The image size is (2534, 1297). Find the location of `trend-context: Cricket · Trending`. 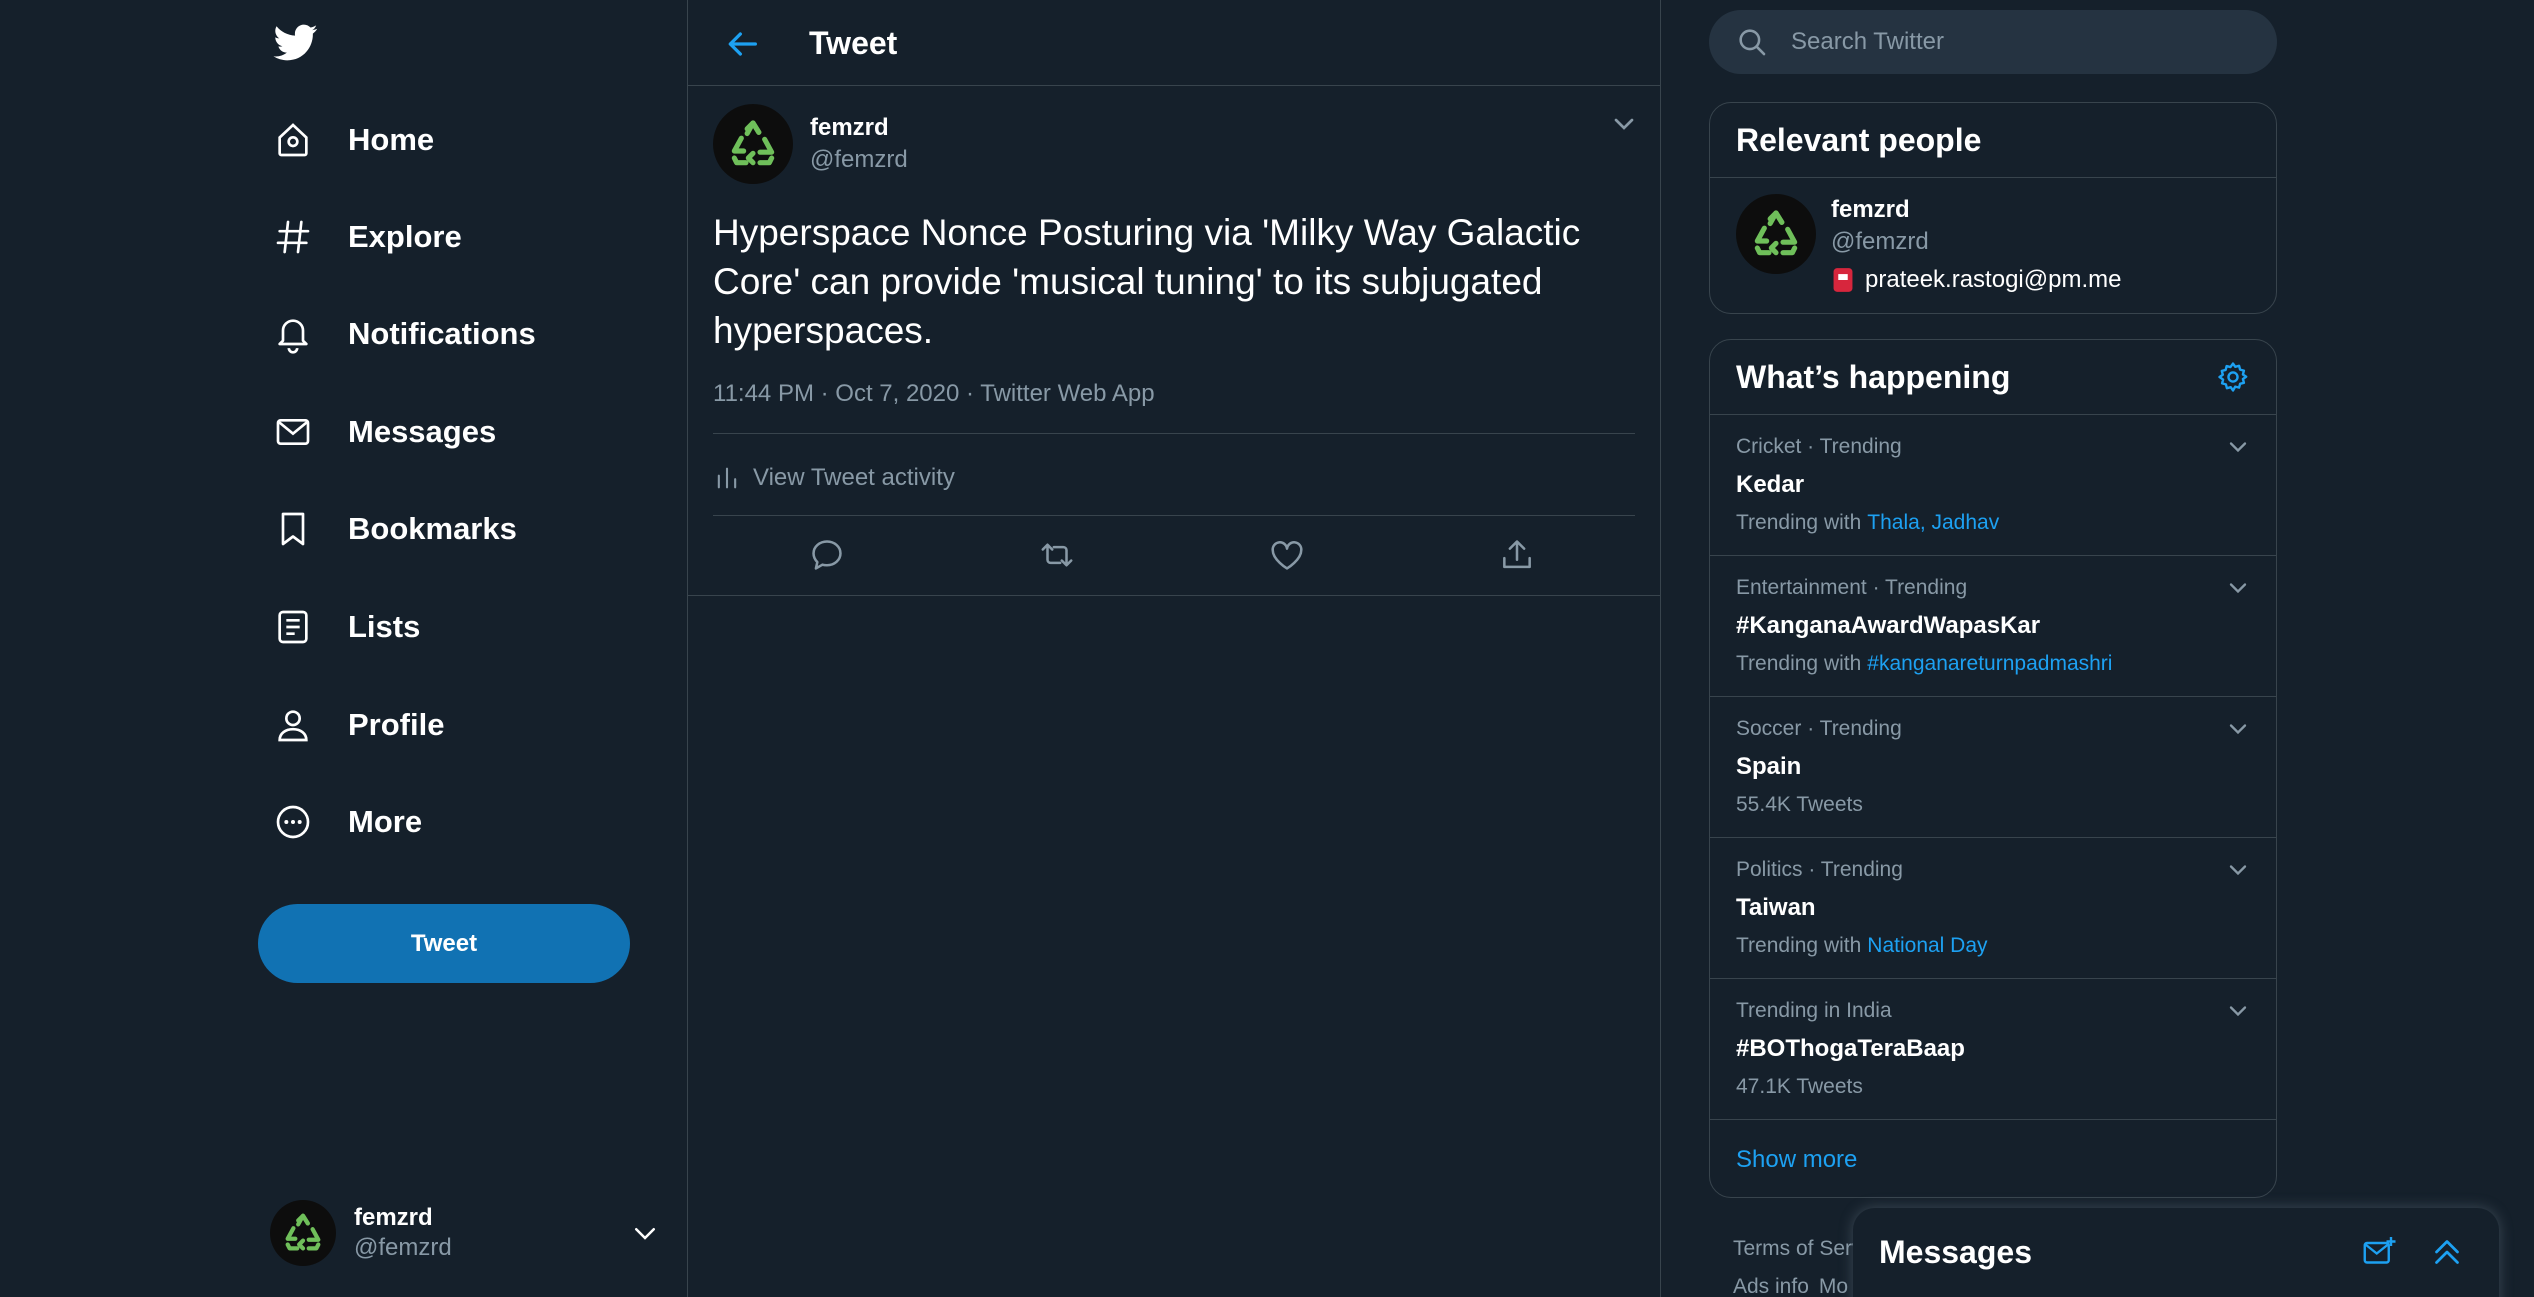

trend-context: Cricket · Trending is located at coordinates (1819, 446).